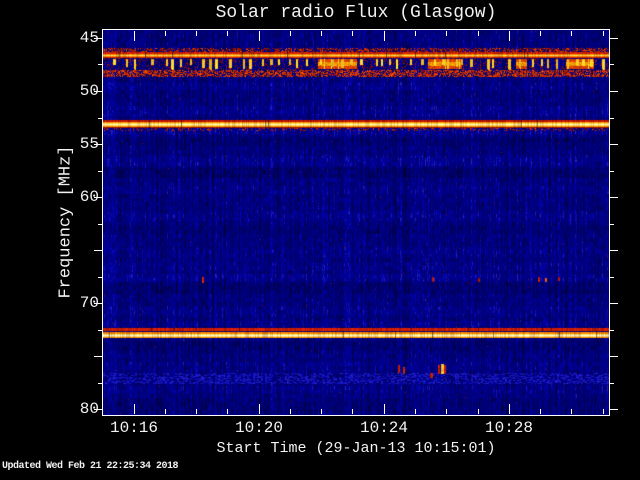  What do you see at coordinates (89, 91) in the screenshot?
I see `y-tick-label: 50` at bounding box center [89, 91].